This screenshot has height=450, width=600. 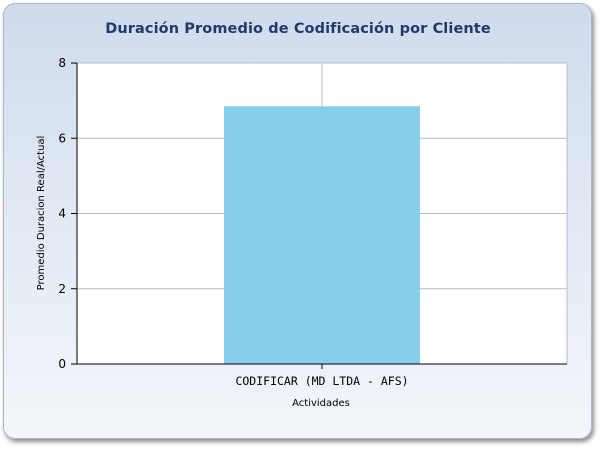 I want to click on y-tick-label: 6, so click(x=62, y=138).